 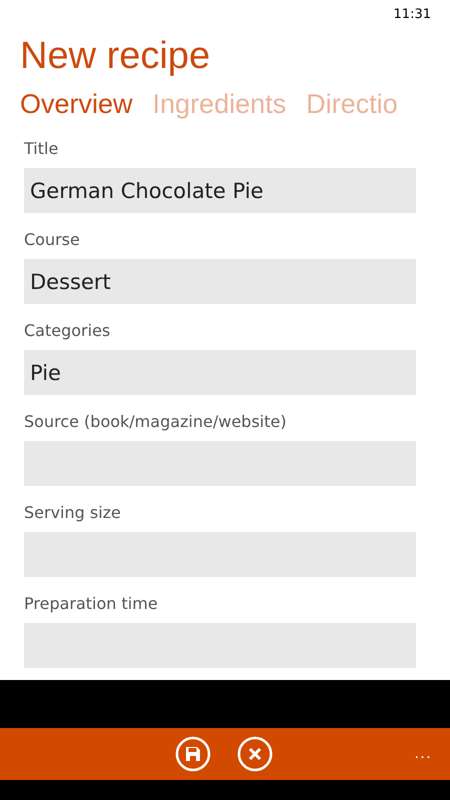 I want to click on input-field: Pie, so click(x=220, y=372).